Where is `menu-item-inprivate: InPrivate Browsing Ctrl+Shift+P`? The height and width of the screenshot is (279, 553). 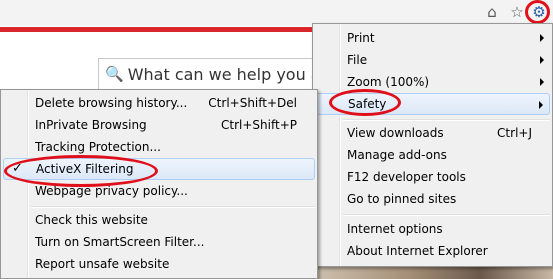 menu-item-inprivate: InPrivate Browsing Ctrl+Shift+P is located at coordinates (159, 125).